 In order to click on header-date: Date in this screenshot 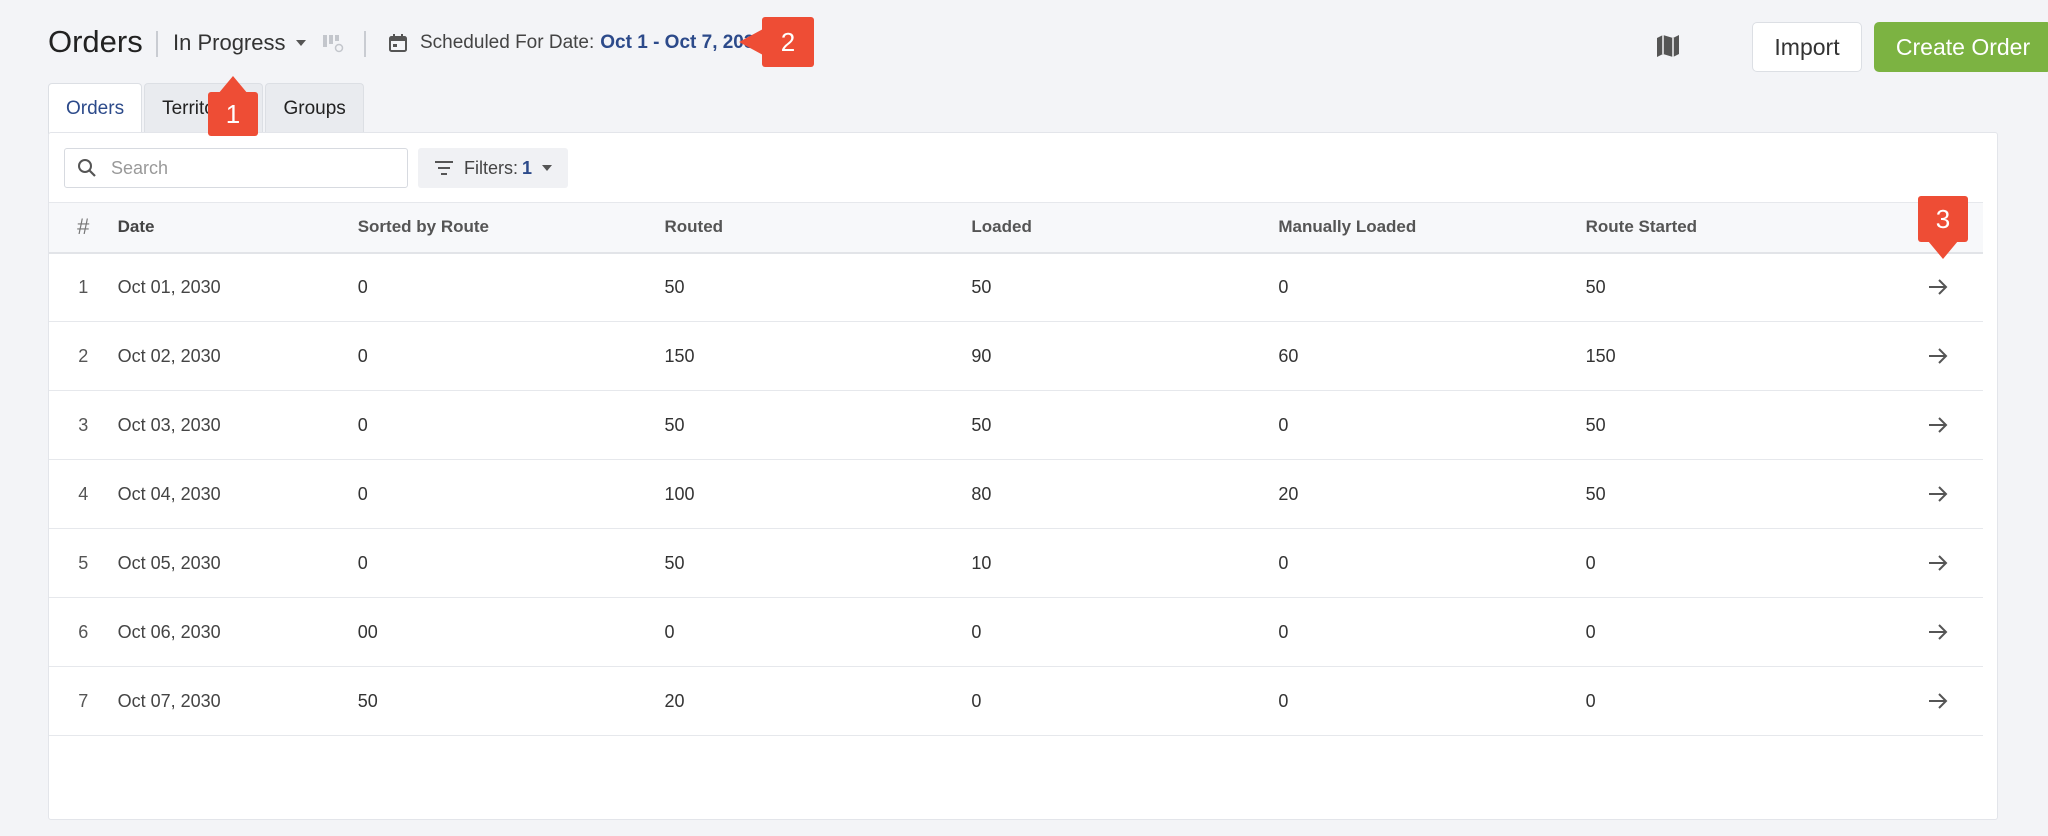, I will do `click(136, 227)`.